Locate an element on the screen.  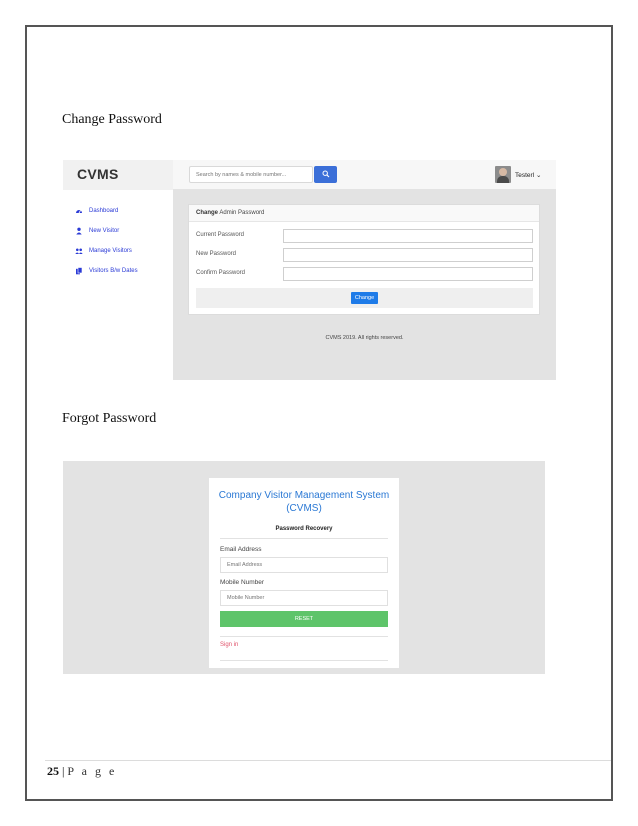
sidebar-item-dashboard: Dashboard is located at coordinates (96, 211).